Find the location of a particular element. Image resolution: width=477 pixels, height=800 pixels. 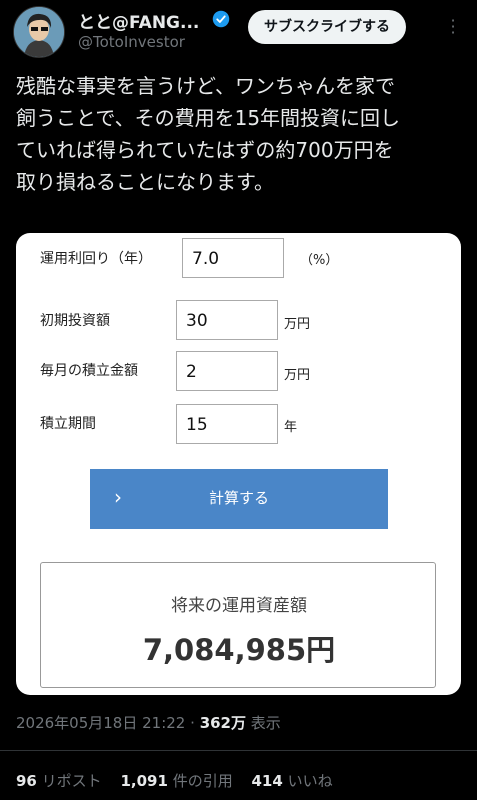

avatar is located at coordinates (39, 32).